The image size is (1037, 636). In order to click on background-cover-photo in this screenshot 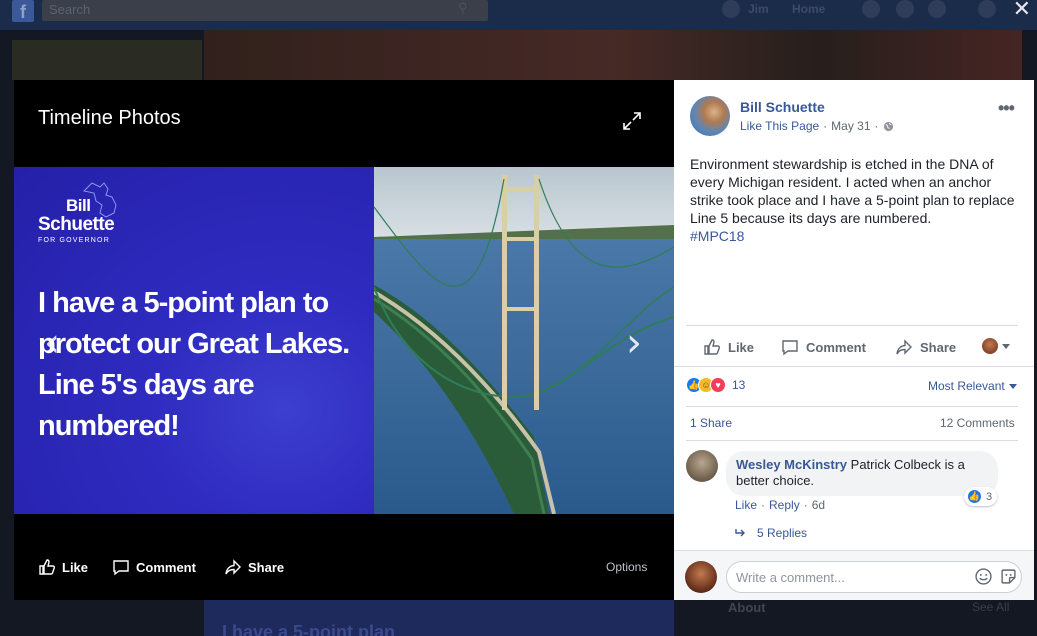, I will do `click(613, 56)`.